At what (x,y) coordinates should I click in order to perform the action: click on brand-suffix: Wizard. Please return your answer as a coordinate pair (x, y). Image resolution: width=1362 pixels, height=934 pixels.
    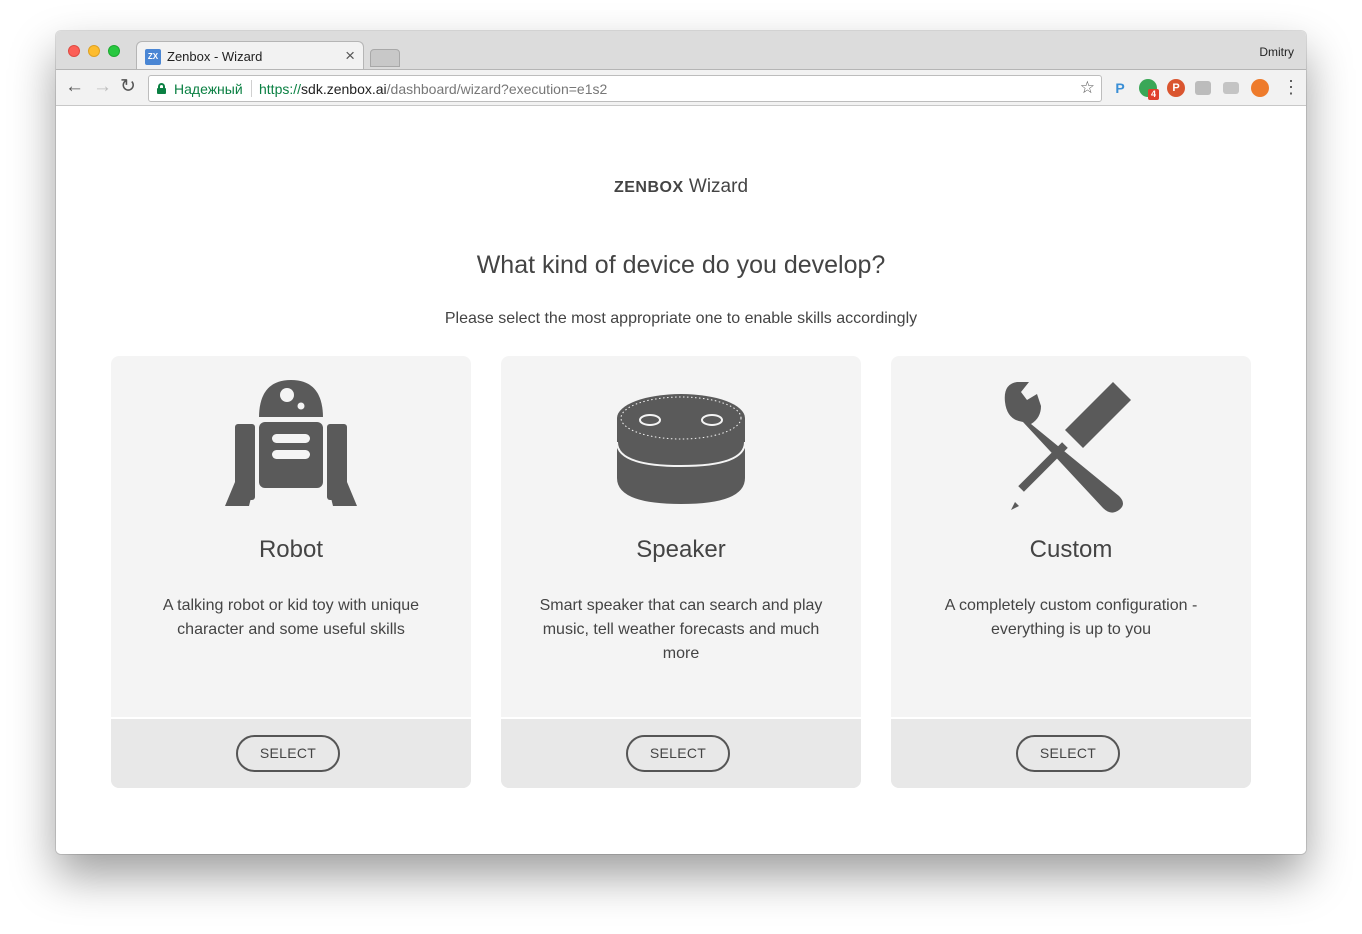
    Looking at the image, I should click on (718, 186).